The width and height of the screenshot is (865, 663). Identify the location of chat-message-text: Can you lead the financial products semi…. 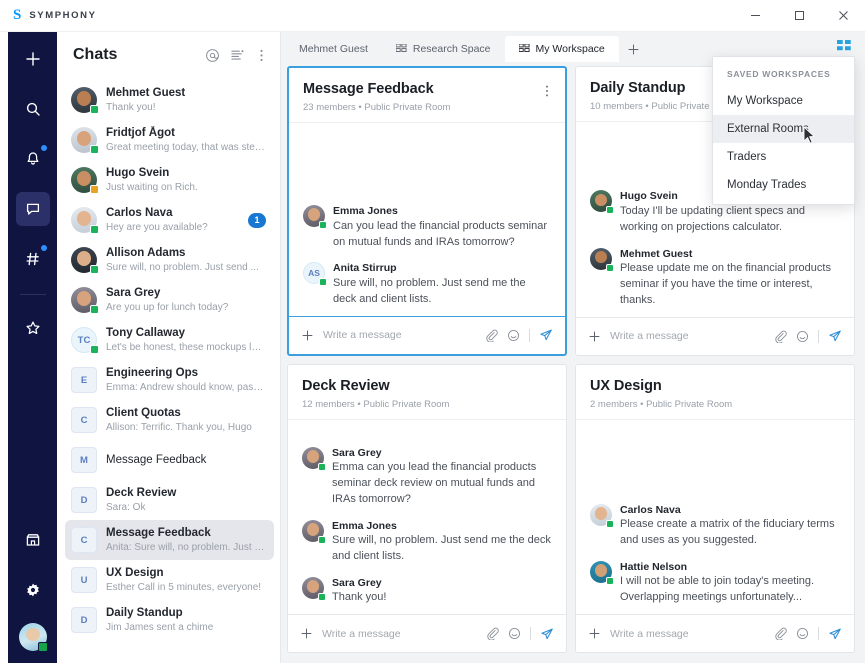
(440, 233).